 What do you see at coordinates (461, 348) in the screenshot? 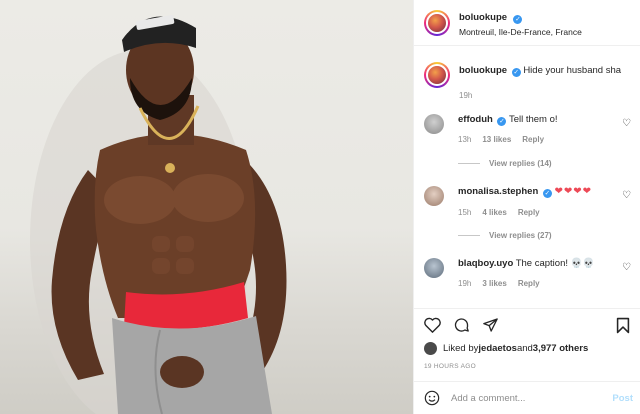
I see `liked-by-prefix: Liked by` at bounding box center [461, 348].